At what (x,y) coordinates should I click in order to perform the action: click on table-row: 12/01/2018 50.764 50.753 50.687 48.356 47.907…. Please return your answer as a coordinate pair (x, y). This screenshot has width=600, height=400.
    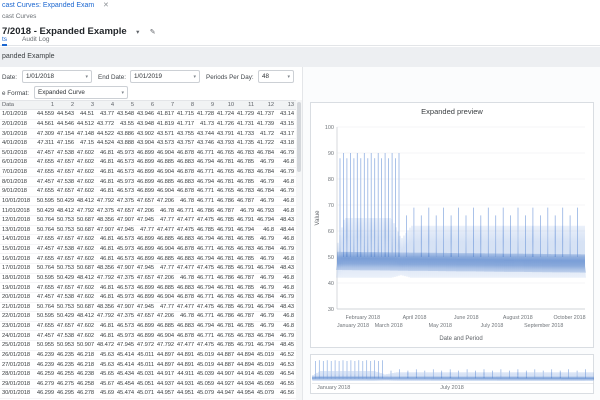
    Looking at the image, I should click on (148, 221).